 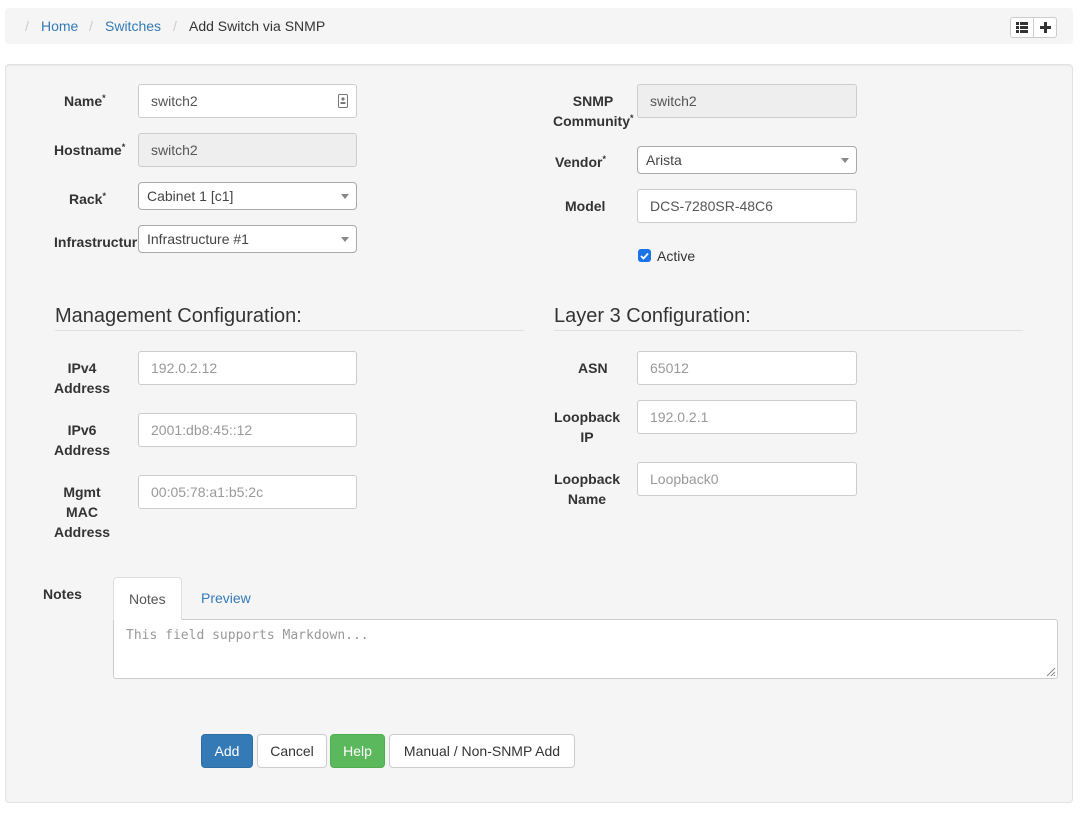 What do you see at coordinates (247, 430) in the screenshot?
I see `ipv6-address-input: 2001:db8:45::12` at bounding box center [247, 430].